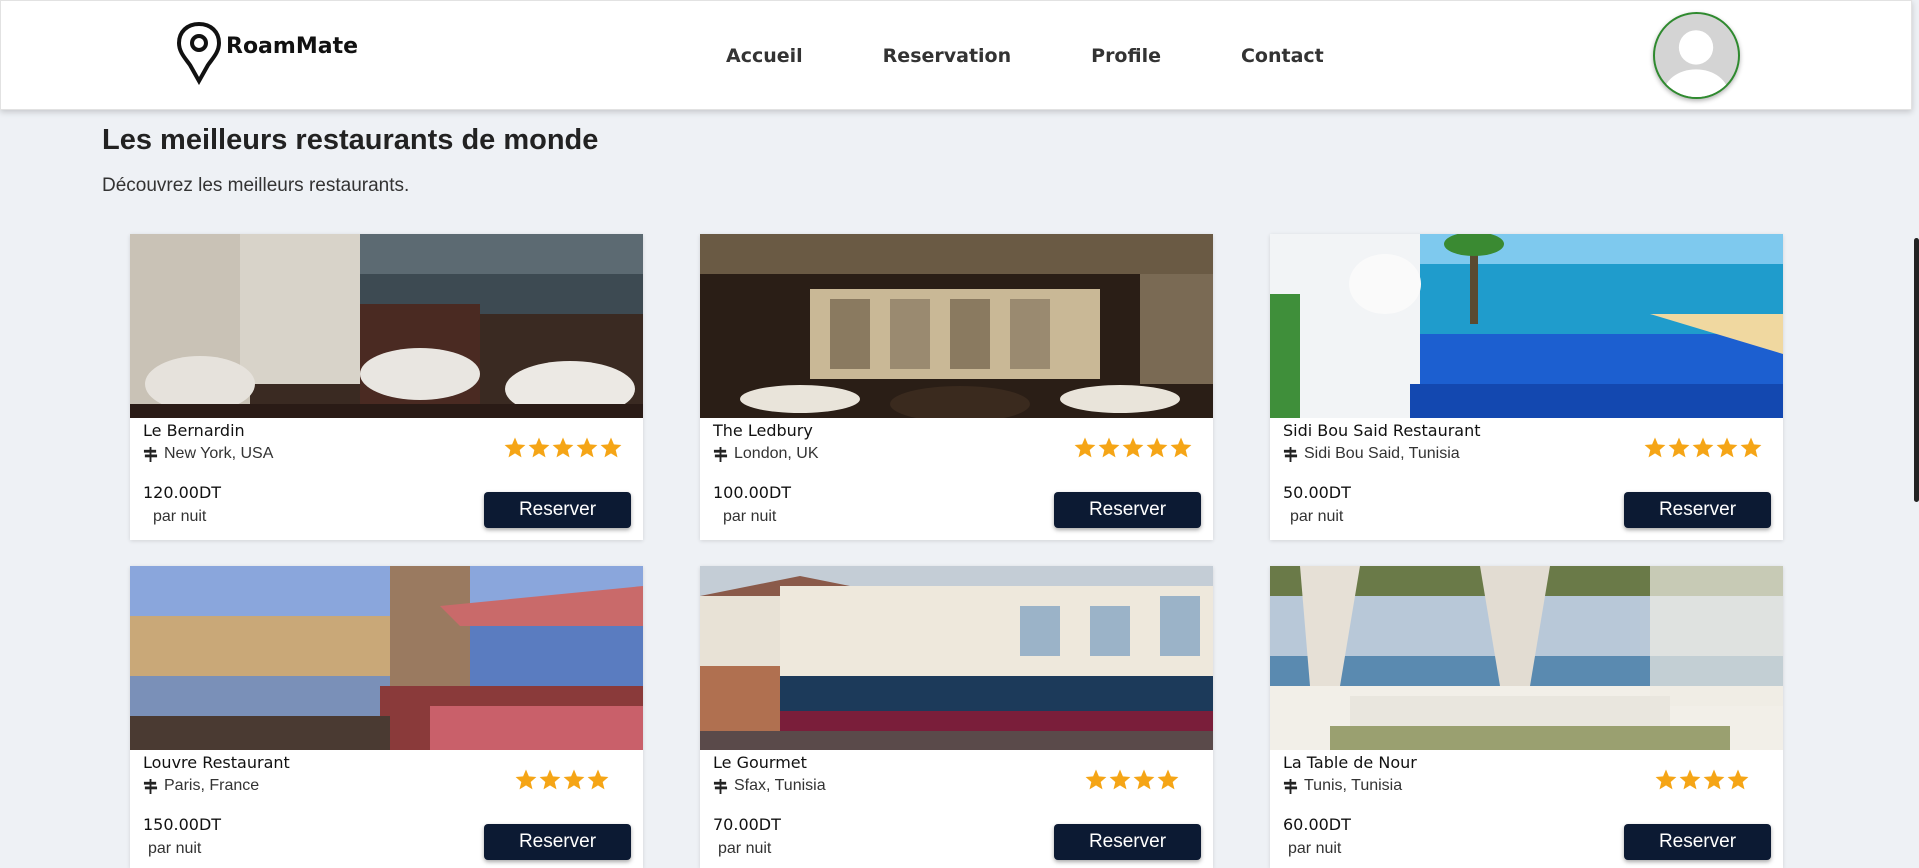  What do you see at coordinates (219, 453) in the screenshot?
I see `location-text: New York, USA` at bounding box center [219, 453].